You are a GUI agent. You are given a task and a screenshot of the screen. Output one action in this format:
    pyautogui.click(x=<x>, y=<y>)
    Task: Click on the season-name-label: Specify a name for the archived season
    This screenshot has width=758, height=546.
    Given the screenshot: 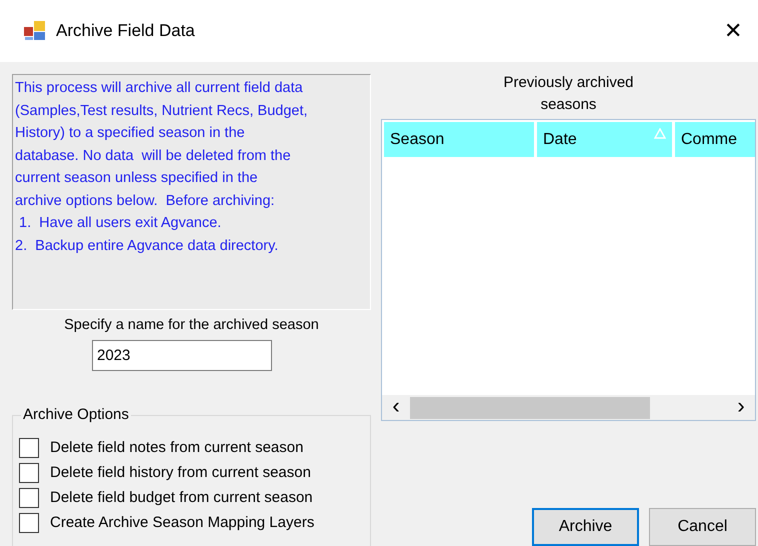 What is the action you would take?
    pyautogui.click(x=191, y=325)
    